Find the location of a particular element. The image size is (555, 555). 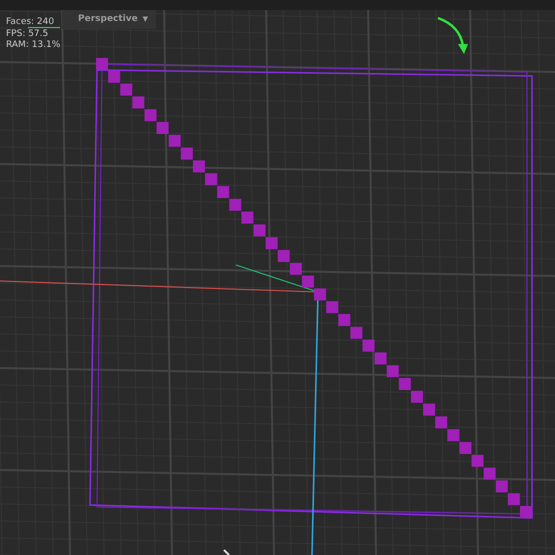

highlight-underline is located at coordinates (44, 27).